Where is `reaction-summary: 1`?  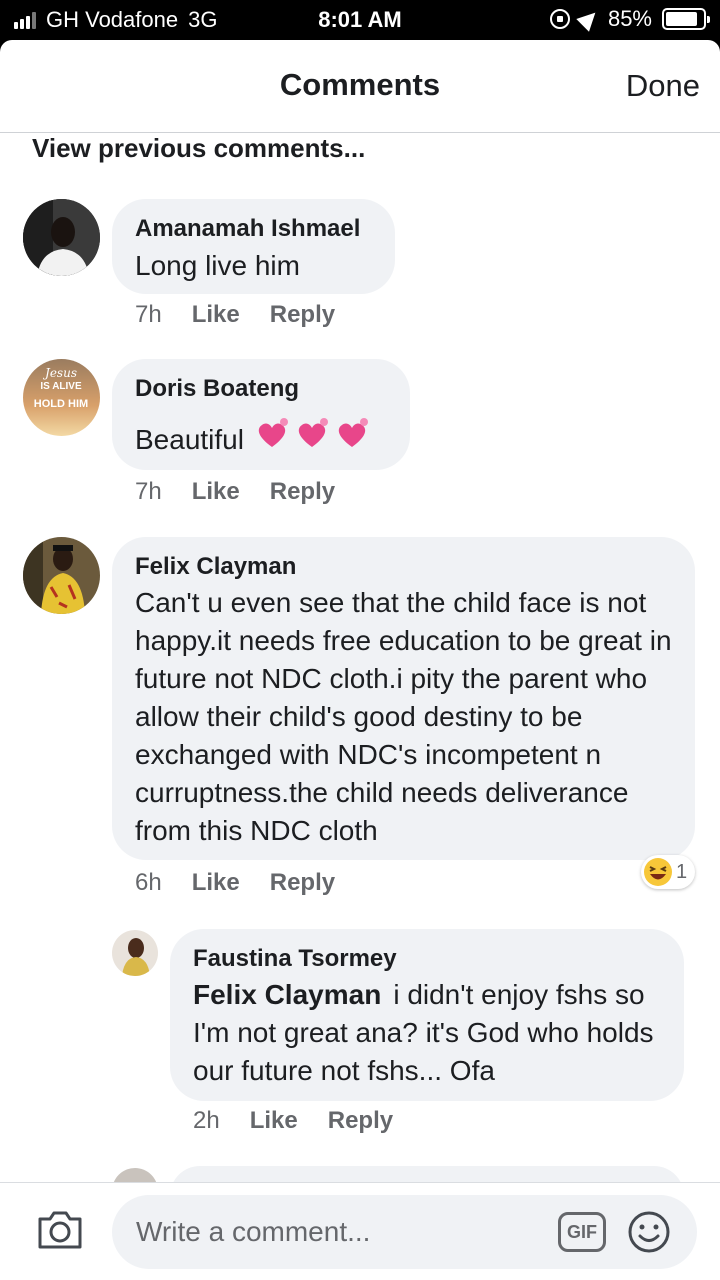
reaction-summary: 1 is located at coordinates (668, 872).